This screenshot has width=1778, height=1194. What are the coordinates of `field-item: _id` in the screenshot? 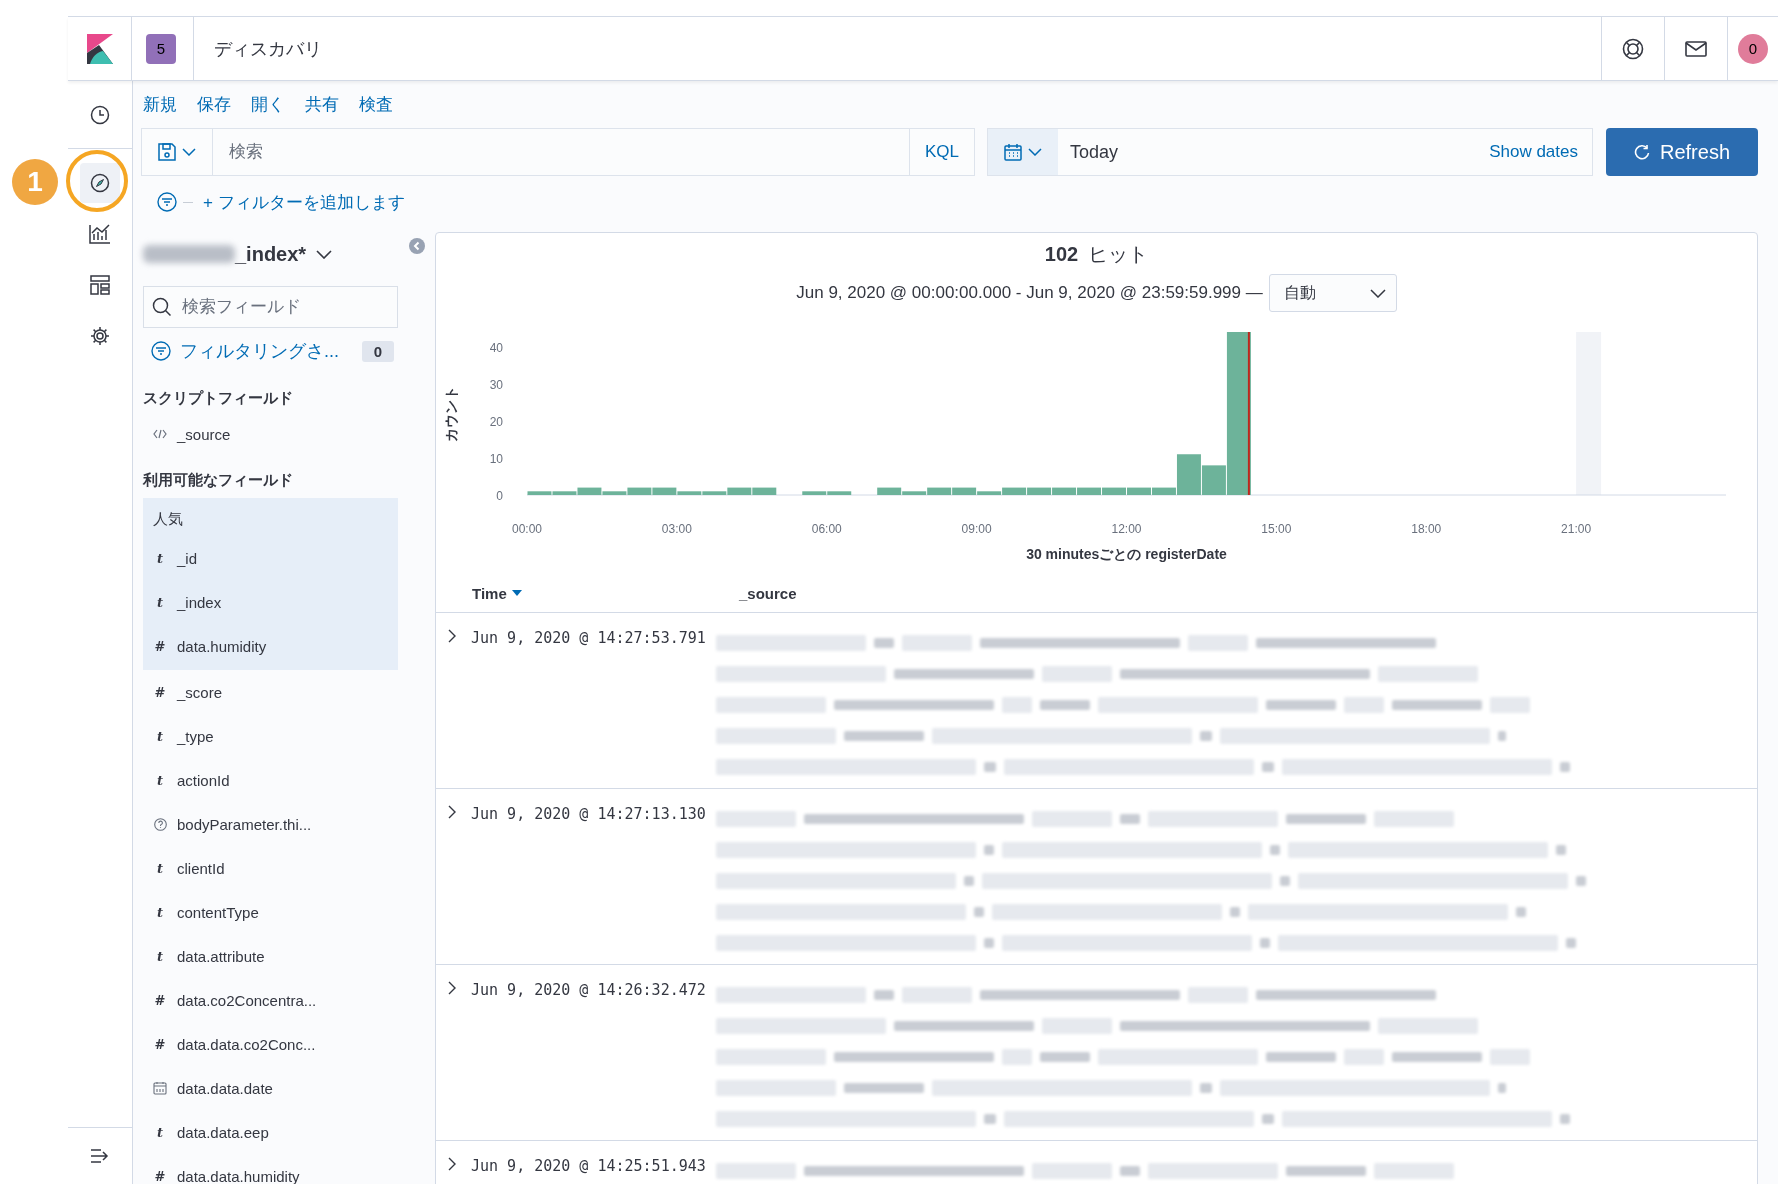 It's located at (187, 558).